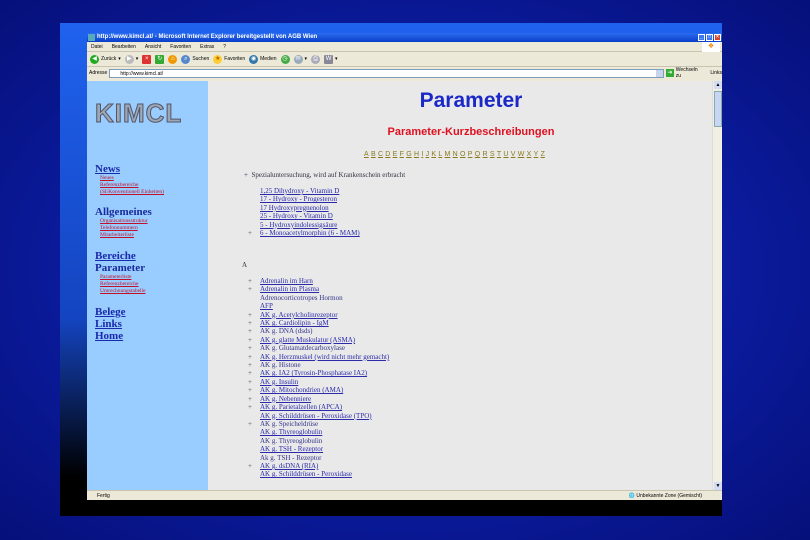  I want to click on nav-link: Neues, so click(129, 178).